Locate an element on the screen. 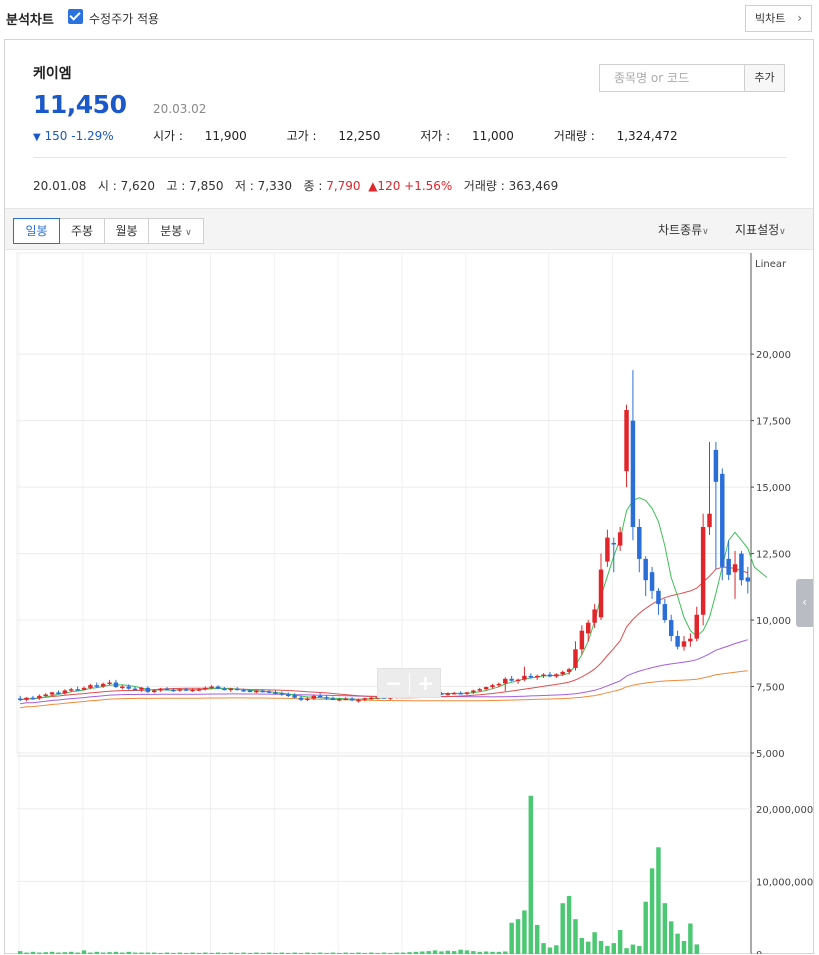 The height and width of the screenshot is (955, 819). stock-search-input: 종목명 or 코드 is located at coordinates (672, 78).